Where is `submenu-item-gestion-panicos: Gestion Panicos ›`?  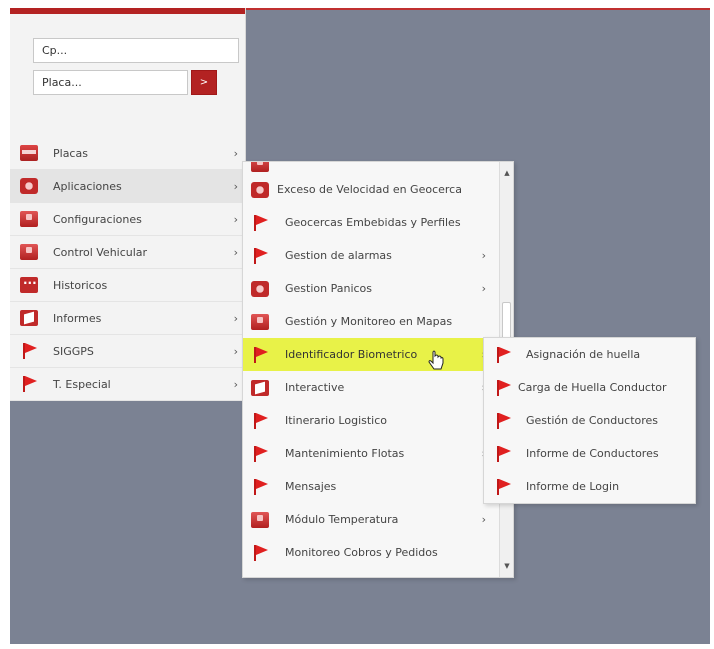
submenu-item-gestion-panicos: Gestion Panicos › is located at coordinates (371, 288).